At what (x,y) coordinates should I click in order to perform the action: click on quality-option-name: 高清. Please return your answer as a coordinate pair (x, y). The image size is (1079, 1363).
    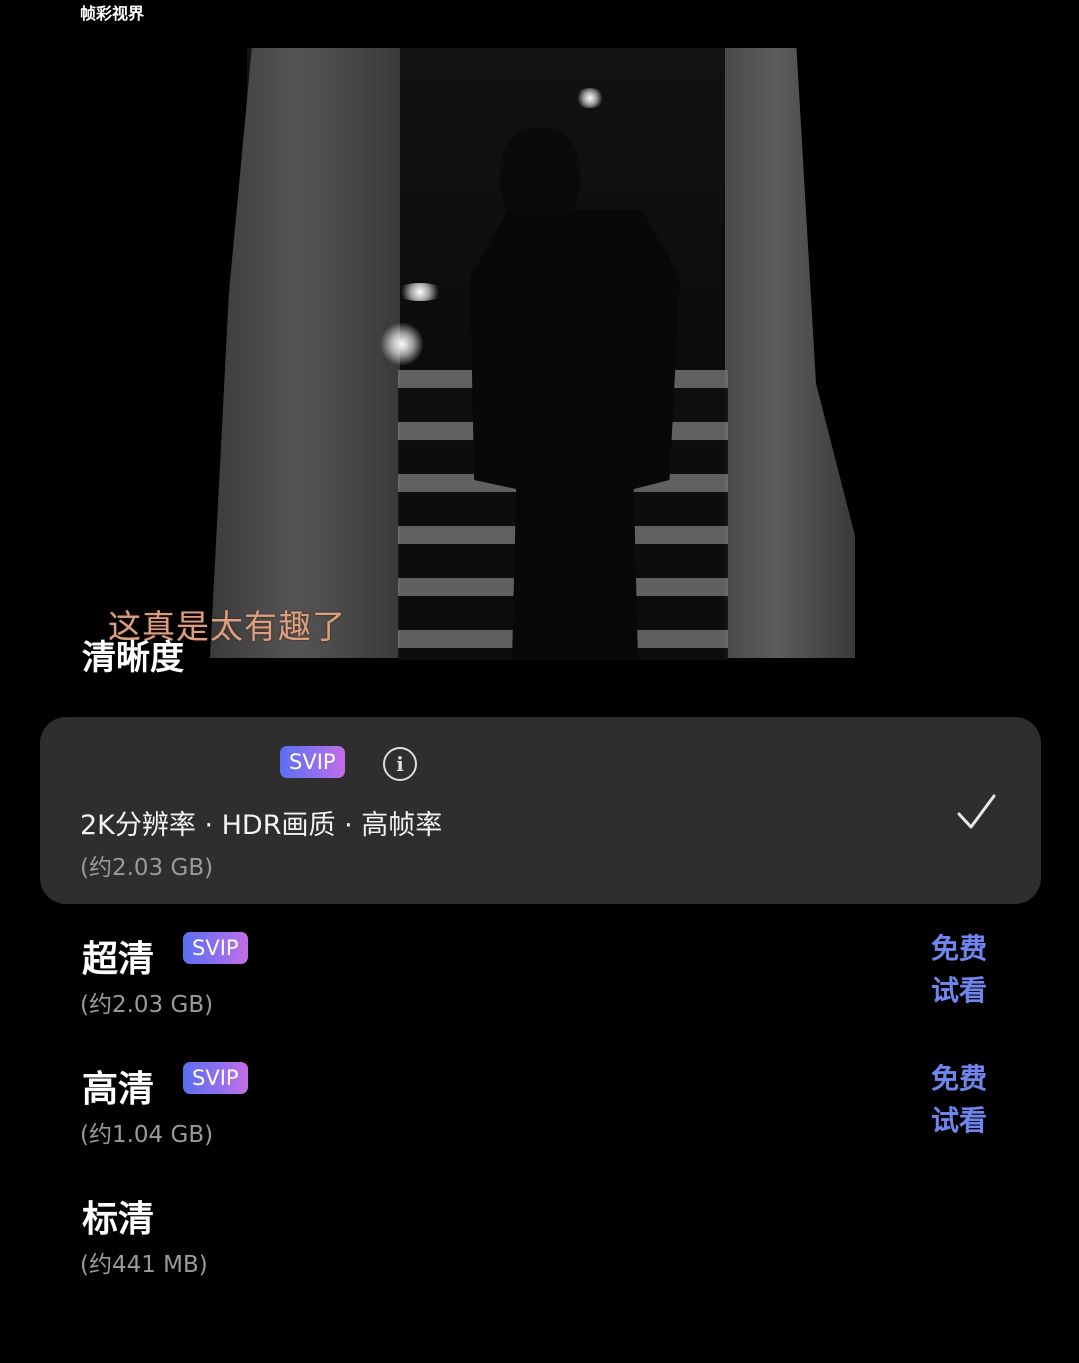
    Looking at the image, I should click on (118, 1086).